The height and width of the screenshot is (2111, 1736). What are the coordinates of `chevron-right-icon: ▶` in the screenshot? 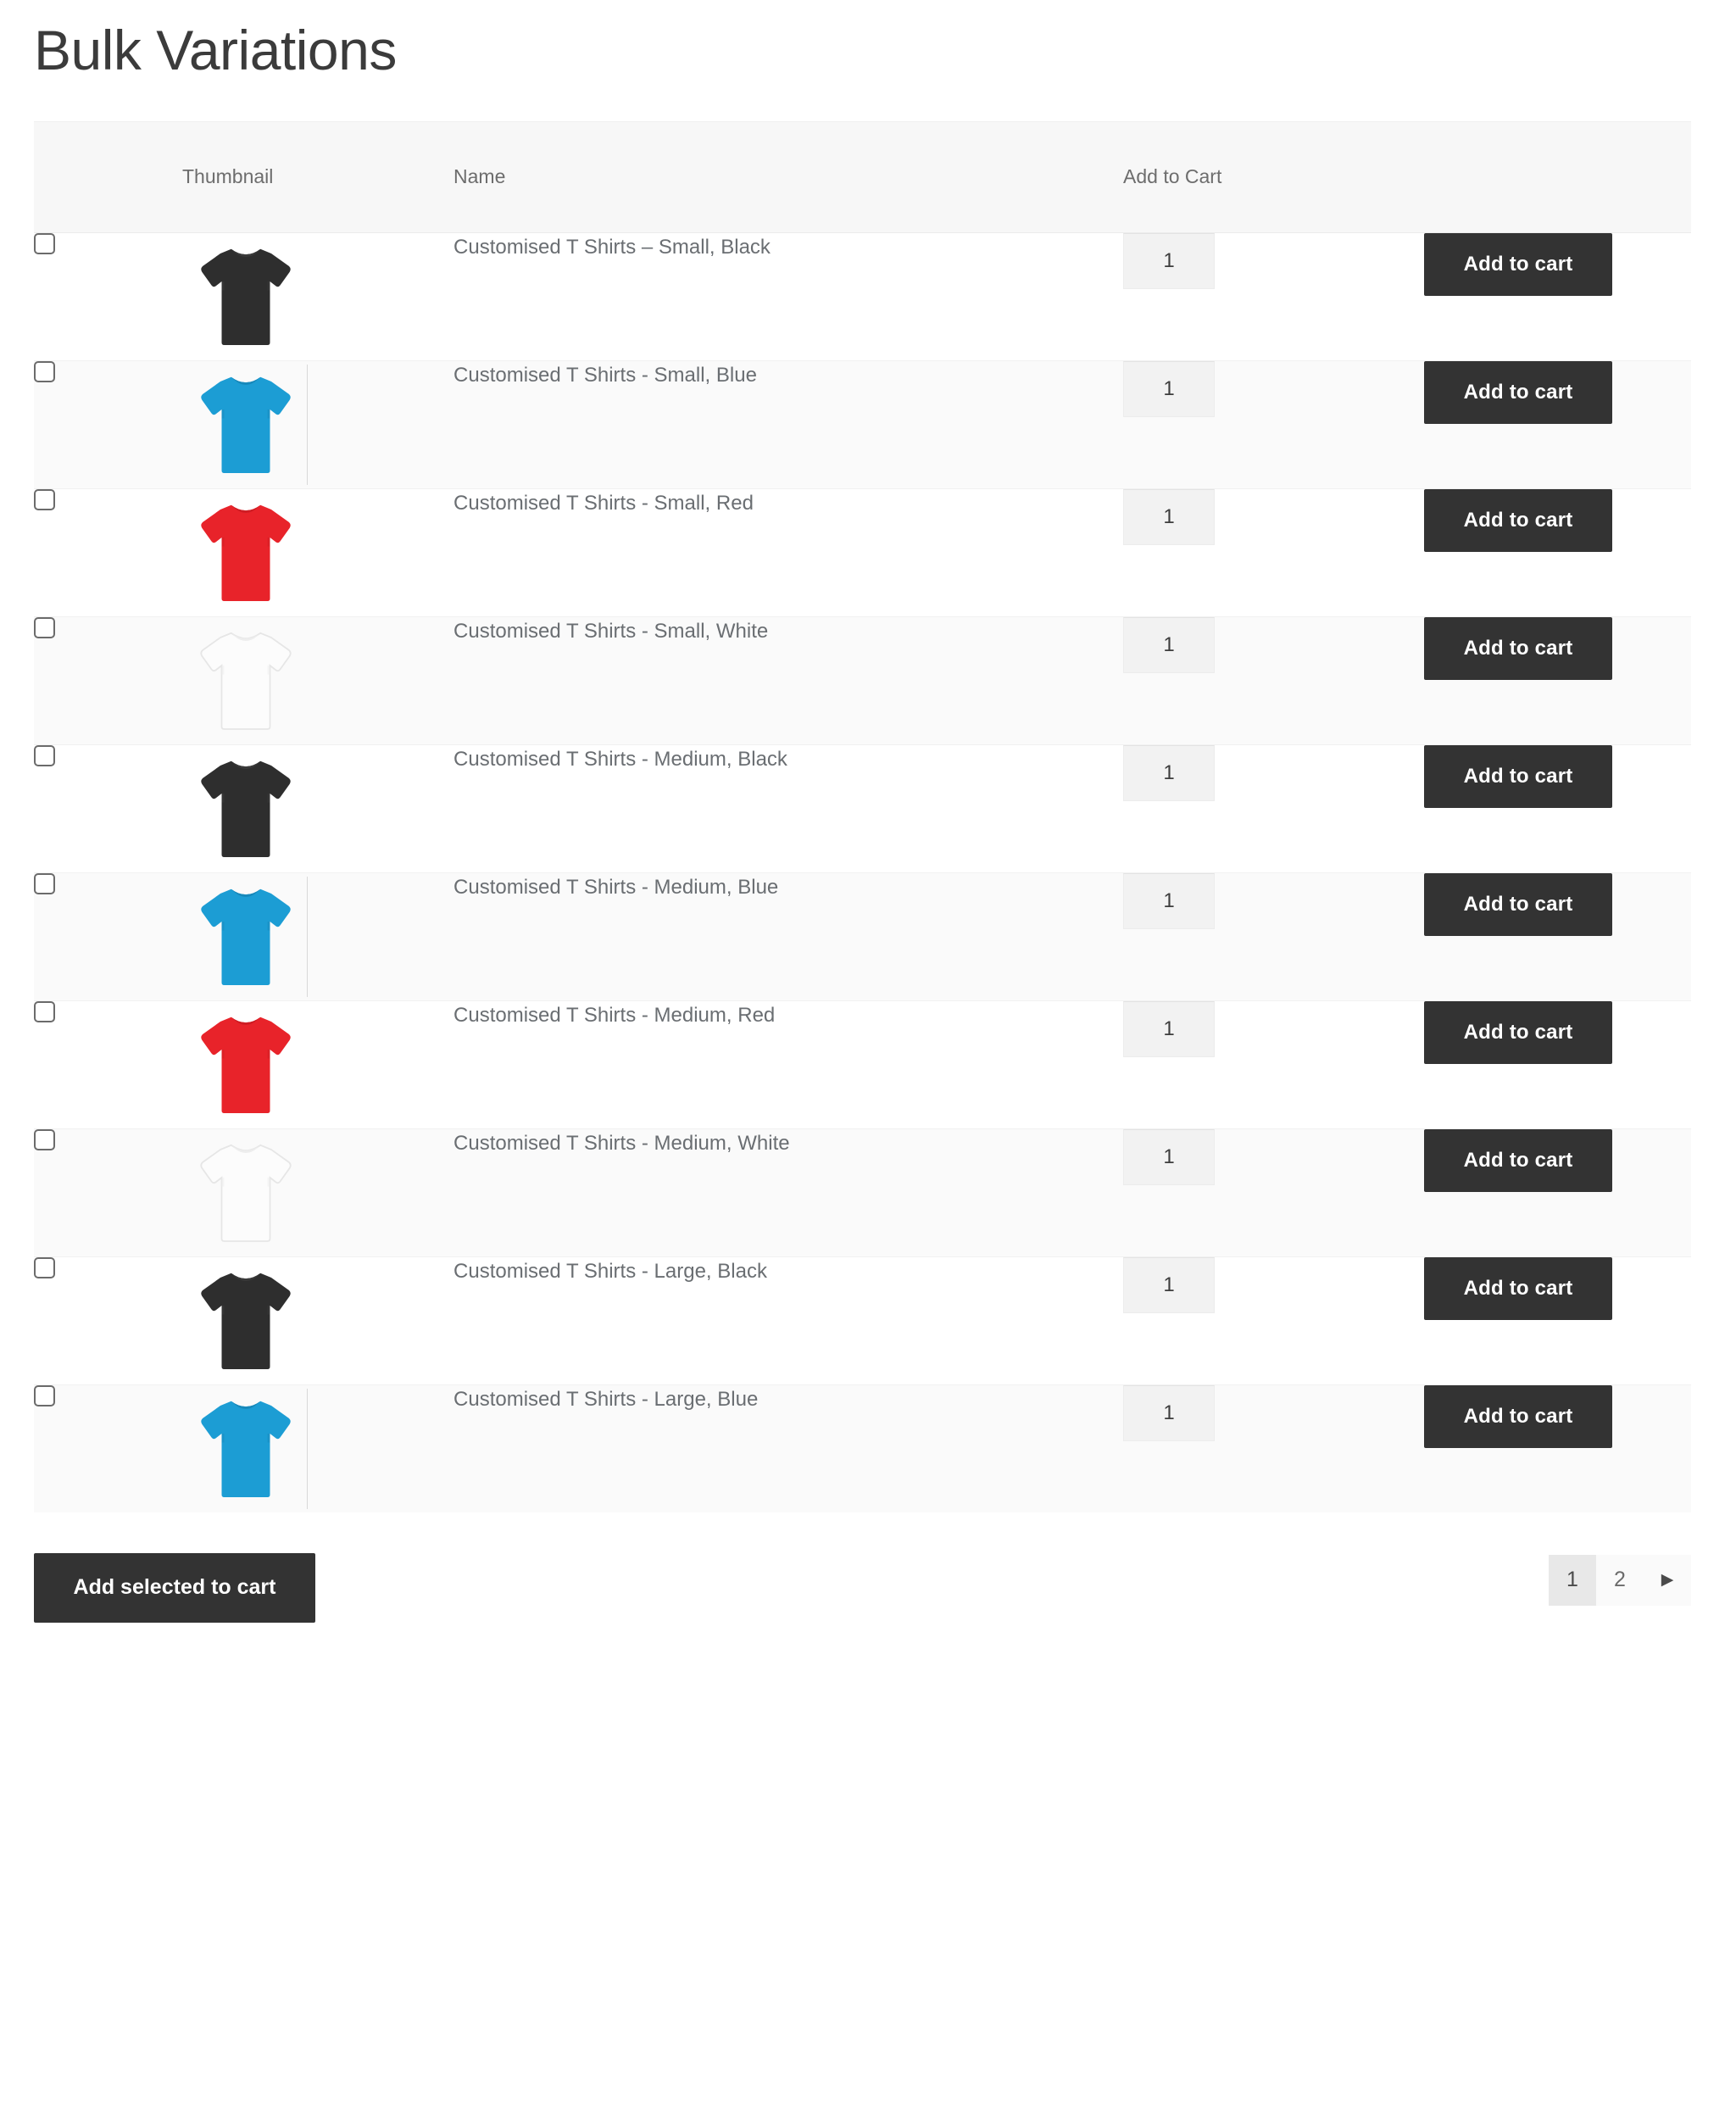 It's located at (1667, 1580).